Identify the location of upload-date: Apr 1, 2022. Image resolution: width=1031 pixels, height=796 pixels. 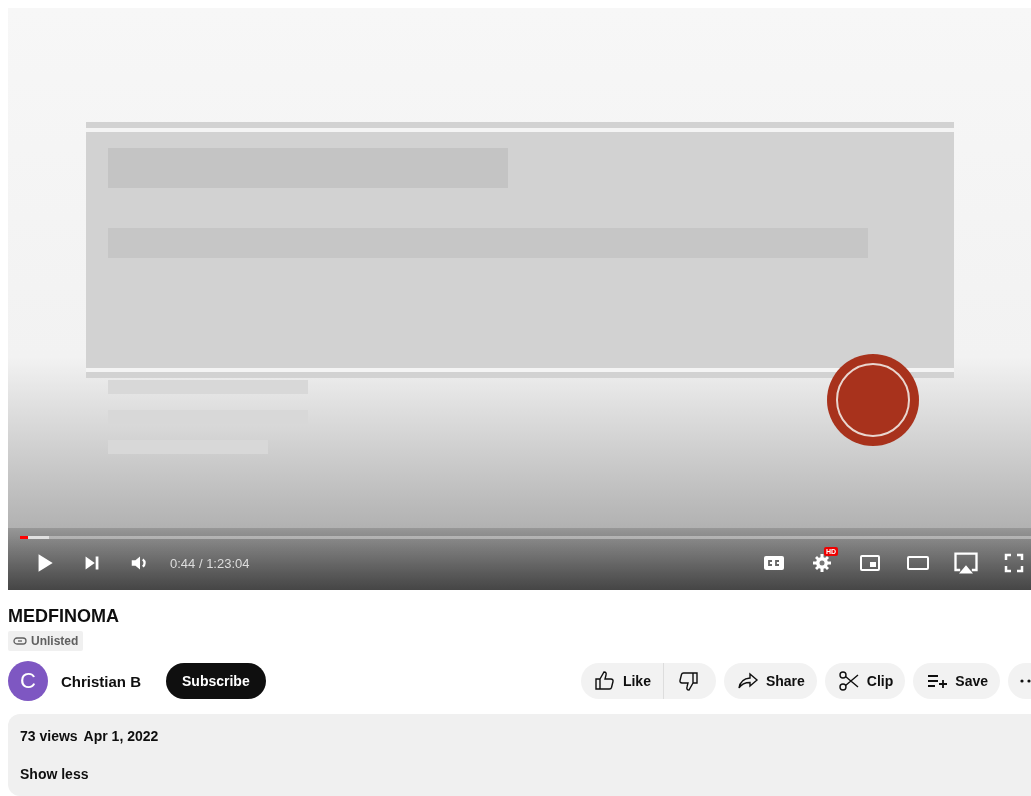
(121, 736).